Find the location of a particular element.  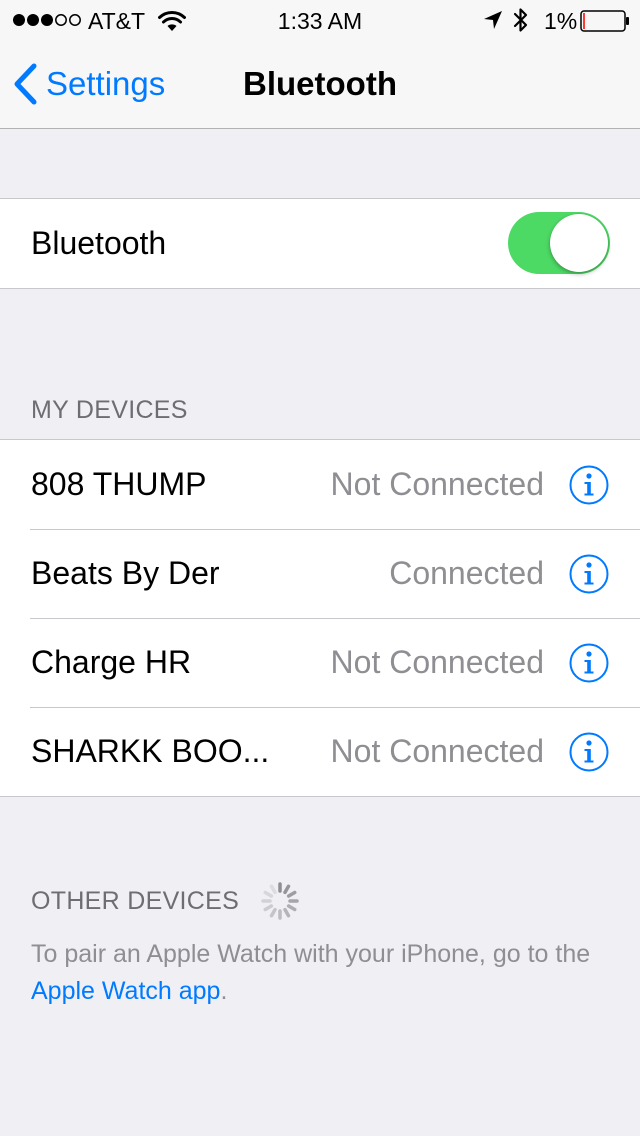

other-devices-header: OTHER DEVICES is located at coordinates (166, 901).